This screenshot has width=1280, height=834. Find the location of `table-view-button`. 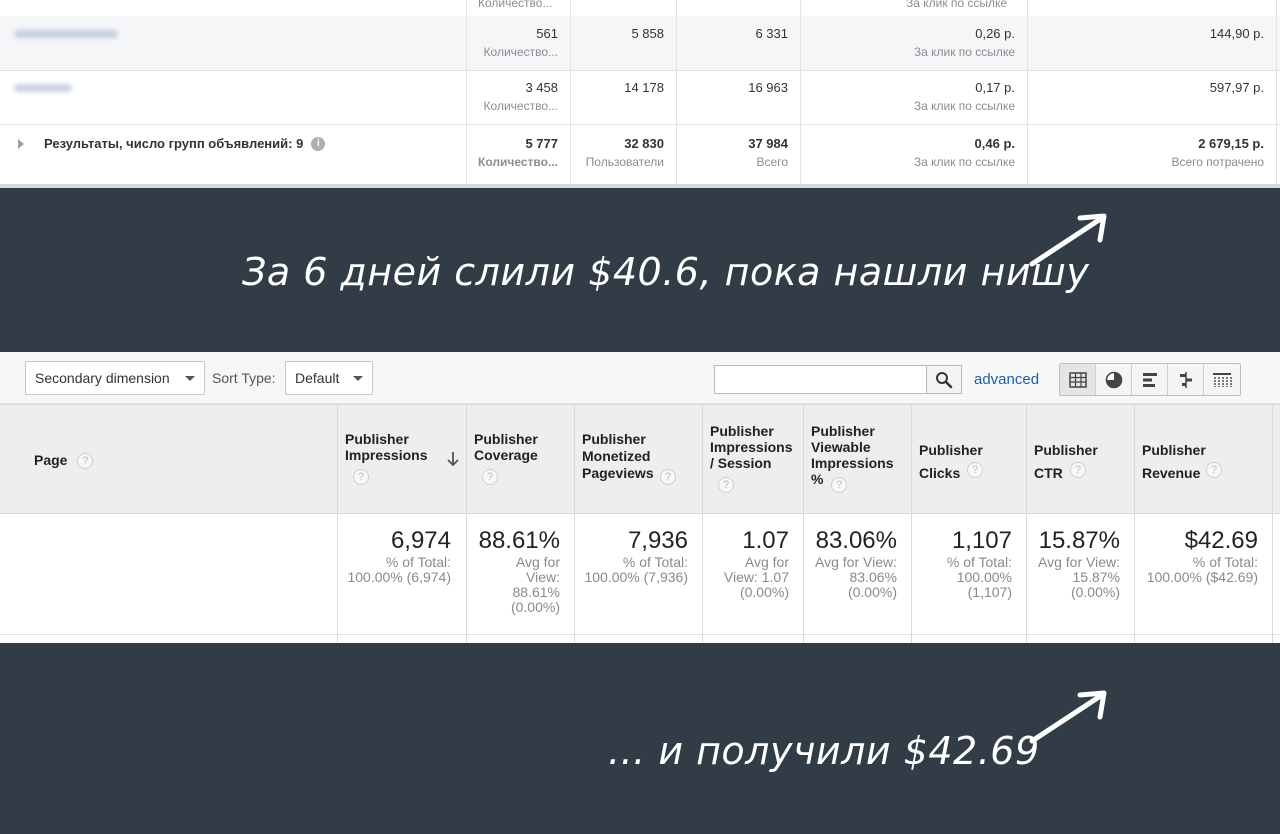

table-view-button is located at coordinates (1078, 379).